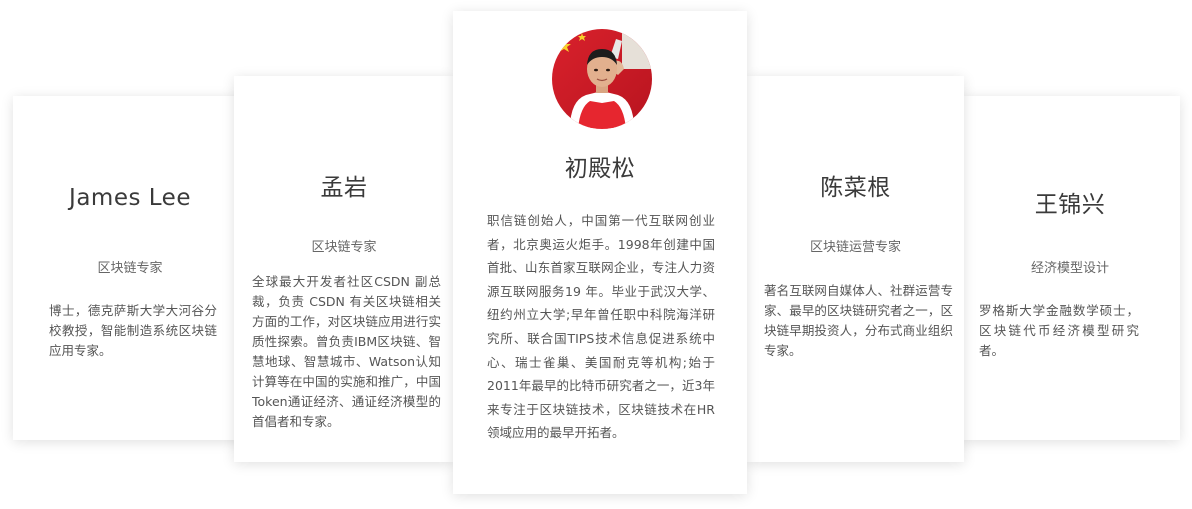 The width and height of the screenshot is (1192, 509). I want to click on avatar, so click(602, 79).